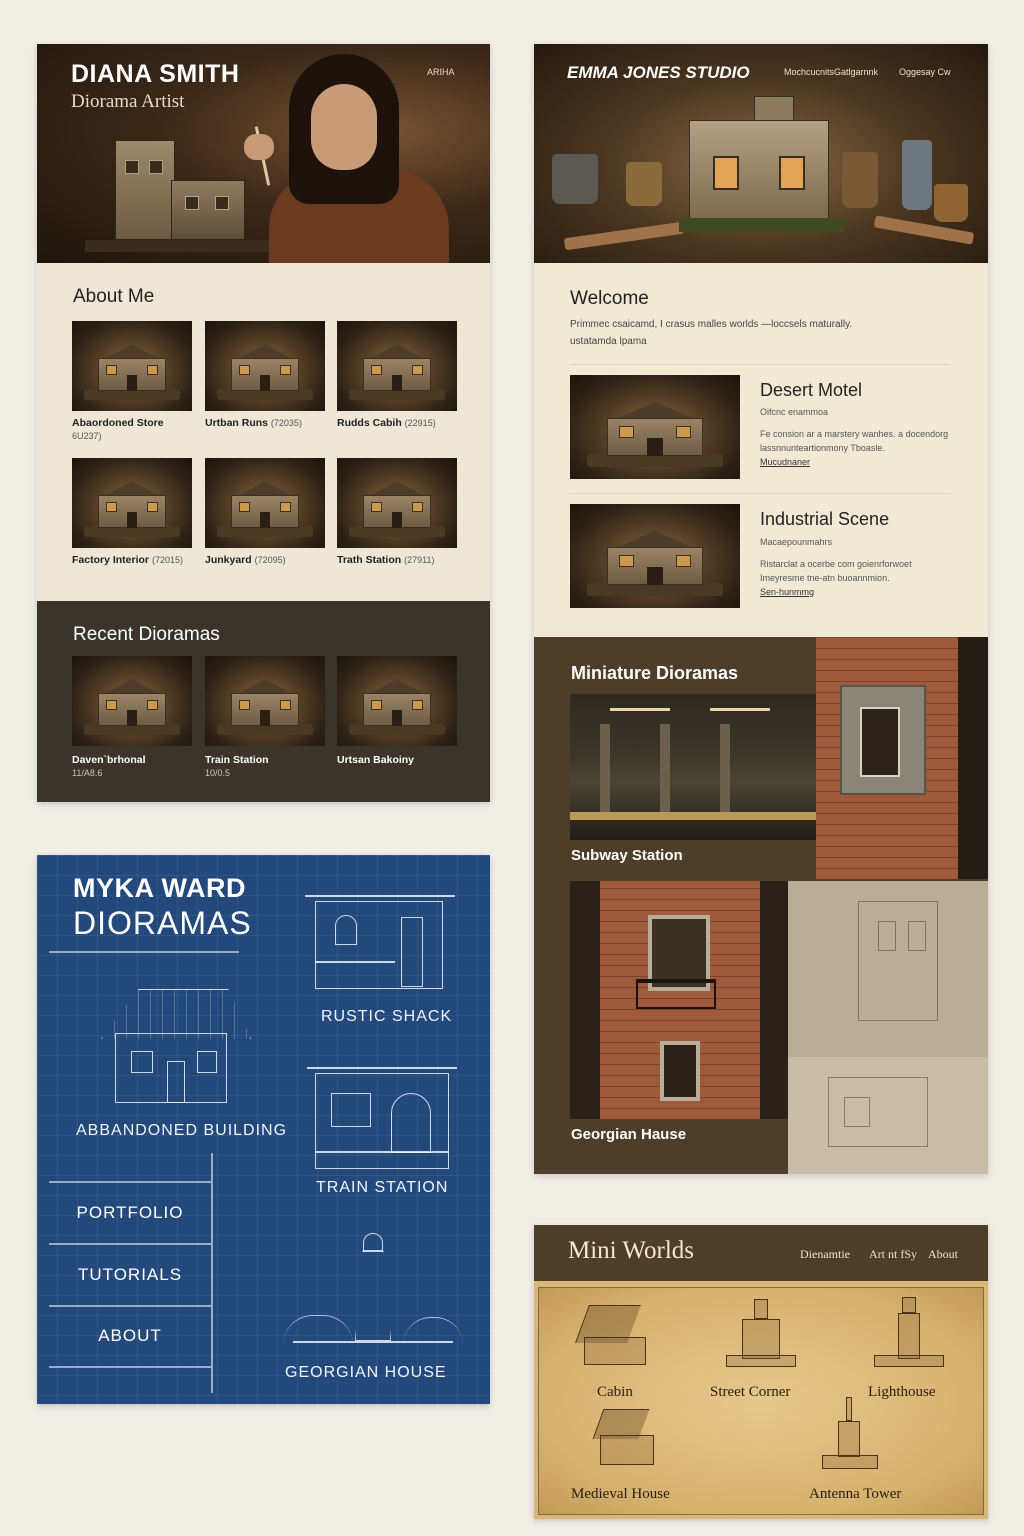 This screenshot has height=1536, width=1024. Describe the element at coordinates (118, 423) in the screenshot. I see `item-title: Abaordoned Store` at that location.